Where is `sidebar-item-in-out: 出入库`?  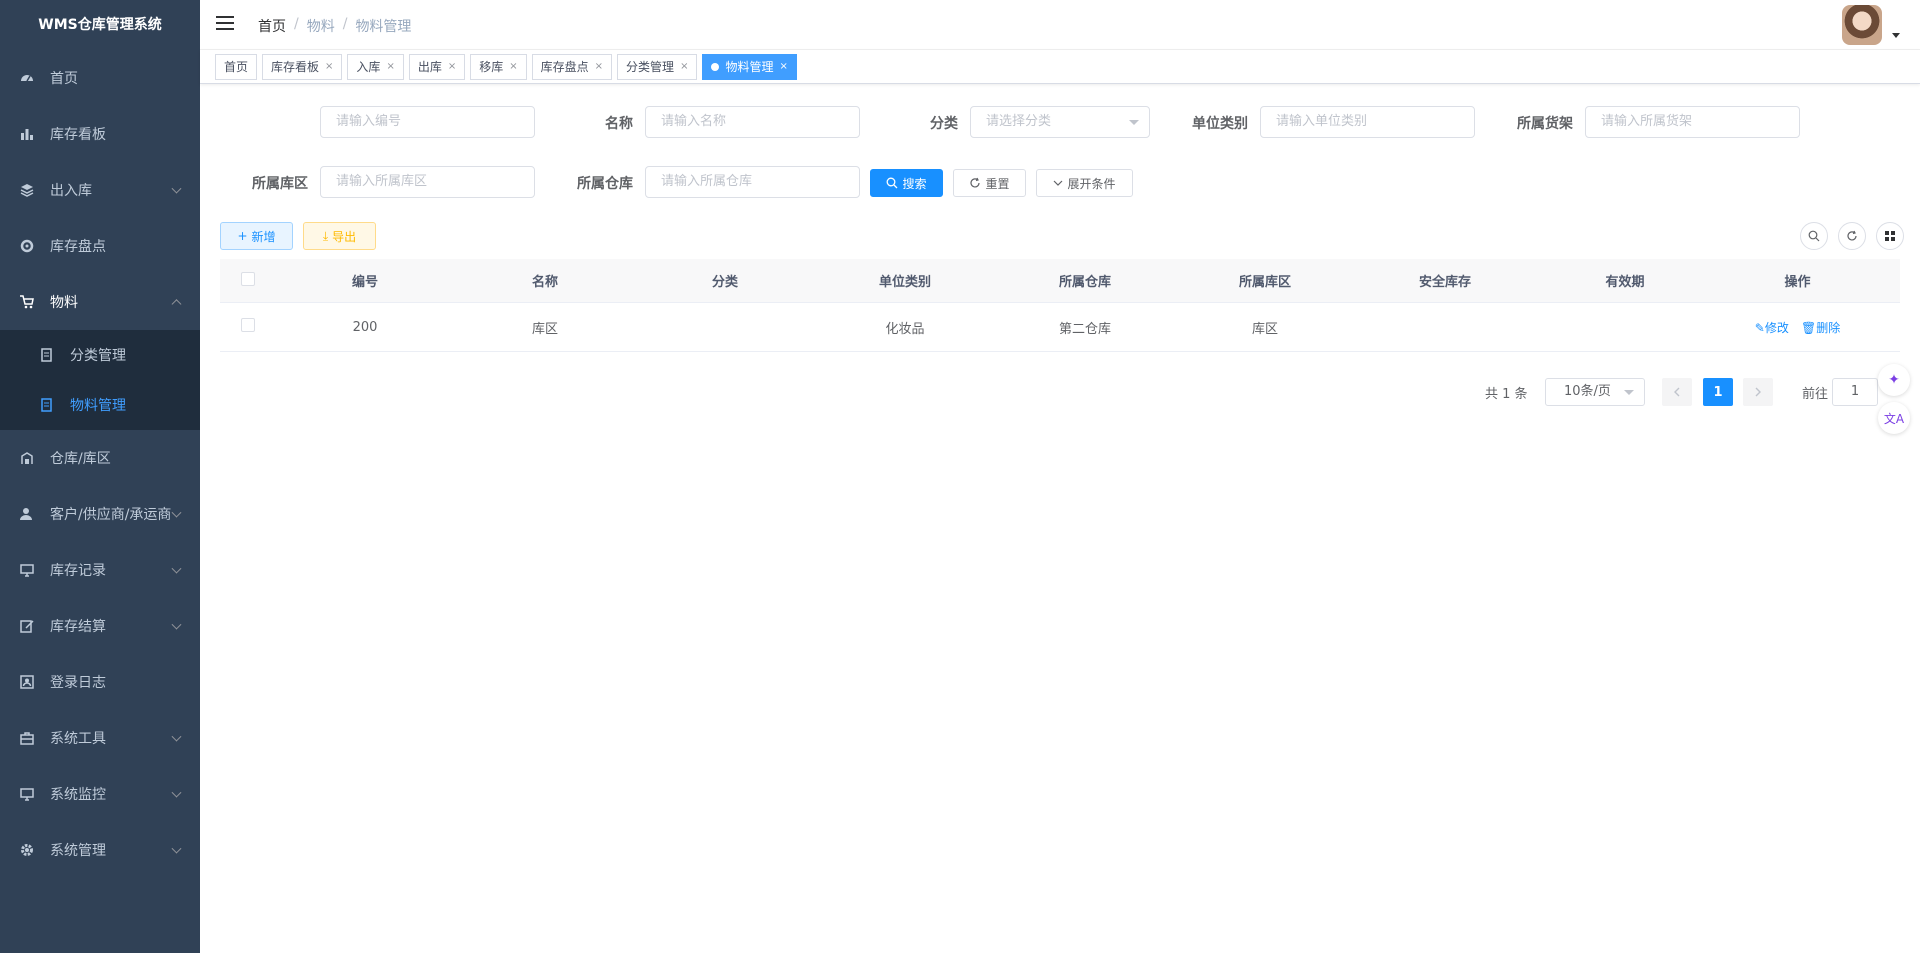 sidebar-item-in-out: 出入库 is located at coordinates (100, 190).